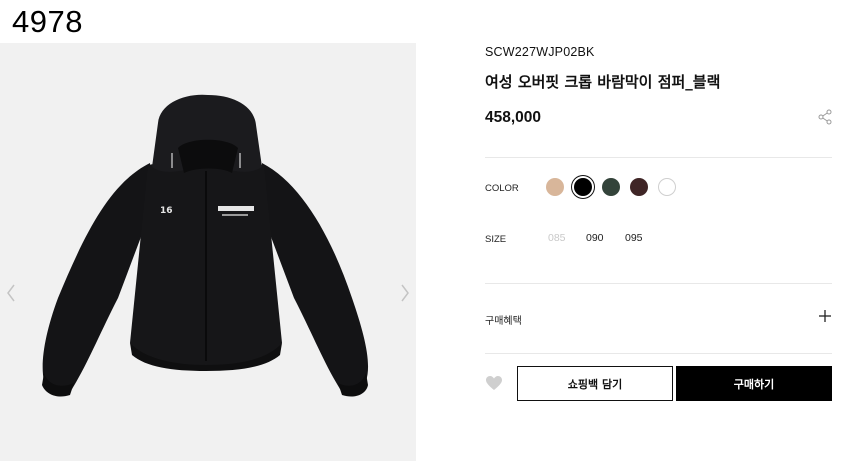 This screenshot has height=461, width=860. Describe the element at coordinates (47, 21) in the screenshot. I see `page-number: 4978` at that location.